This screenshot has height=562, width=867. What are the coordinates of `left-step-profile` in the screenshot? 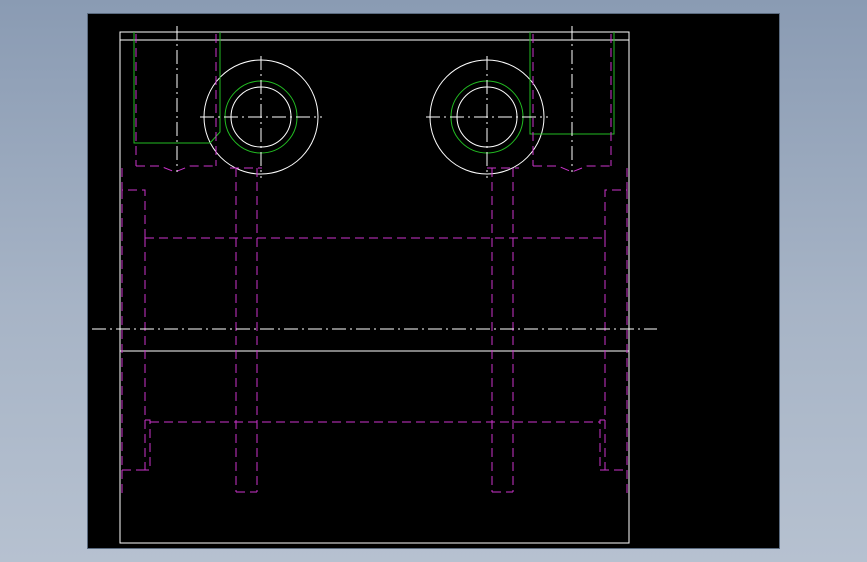 It's located at (133, 203).